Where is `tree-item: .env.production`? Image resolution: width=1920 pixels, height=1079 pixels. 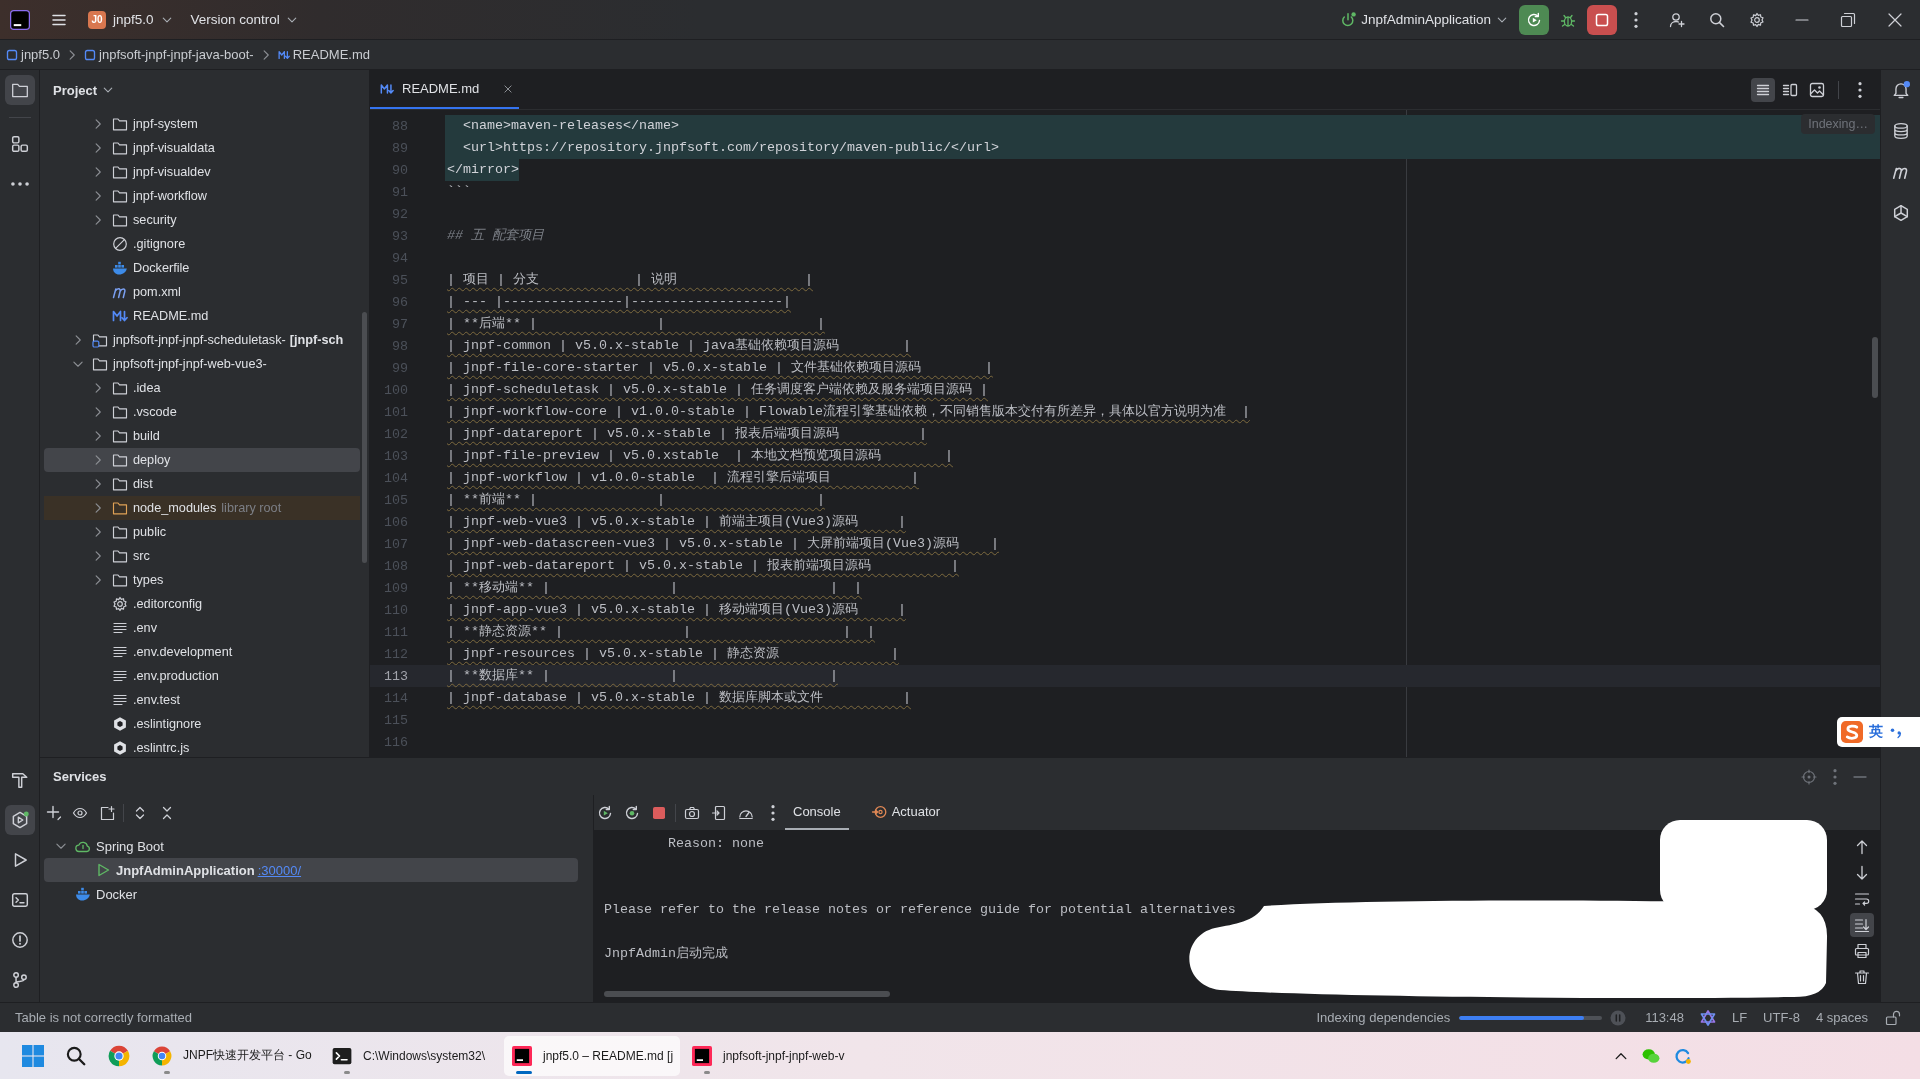
tree-item: .env.production is located at coordinates (202, 676).